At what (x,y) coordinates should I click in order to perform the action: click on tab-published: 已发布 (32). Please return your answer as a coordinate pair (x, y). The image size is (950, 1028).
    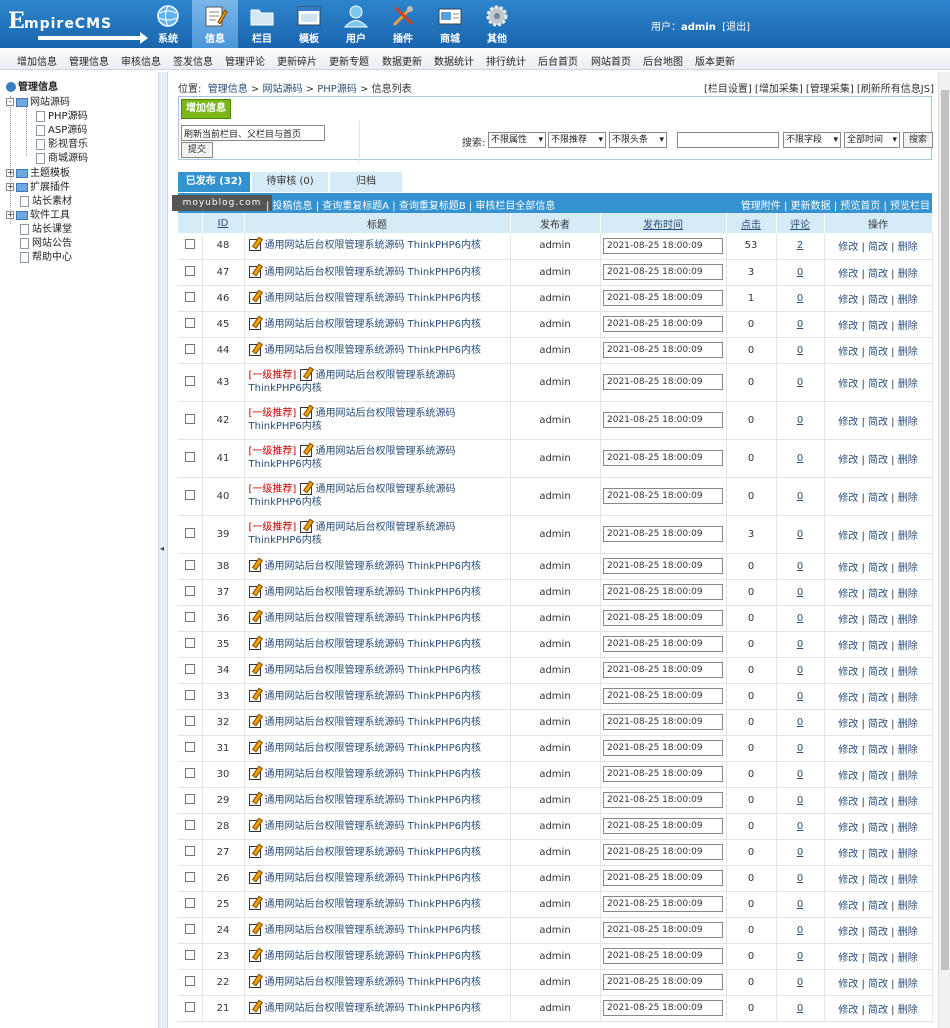
    Looking at the image, I should click on (214, 182).